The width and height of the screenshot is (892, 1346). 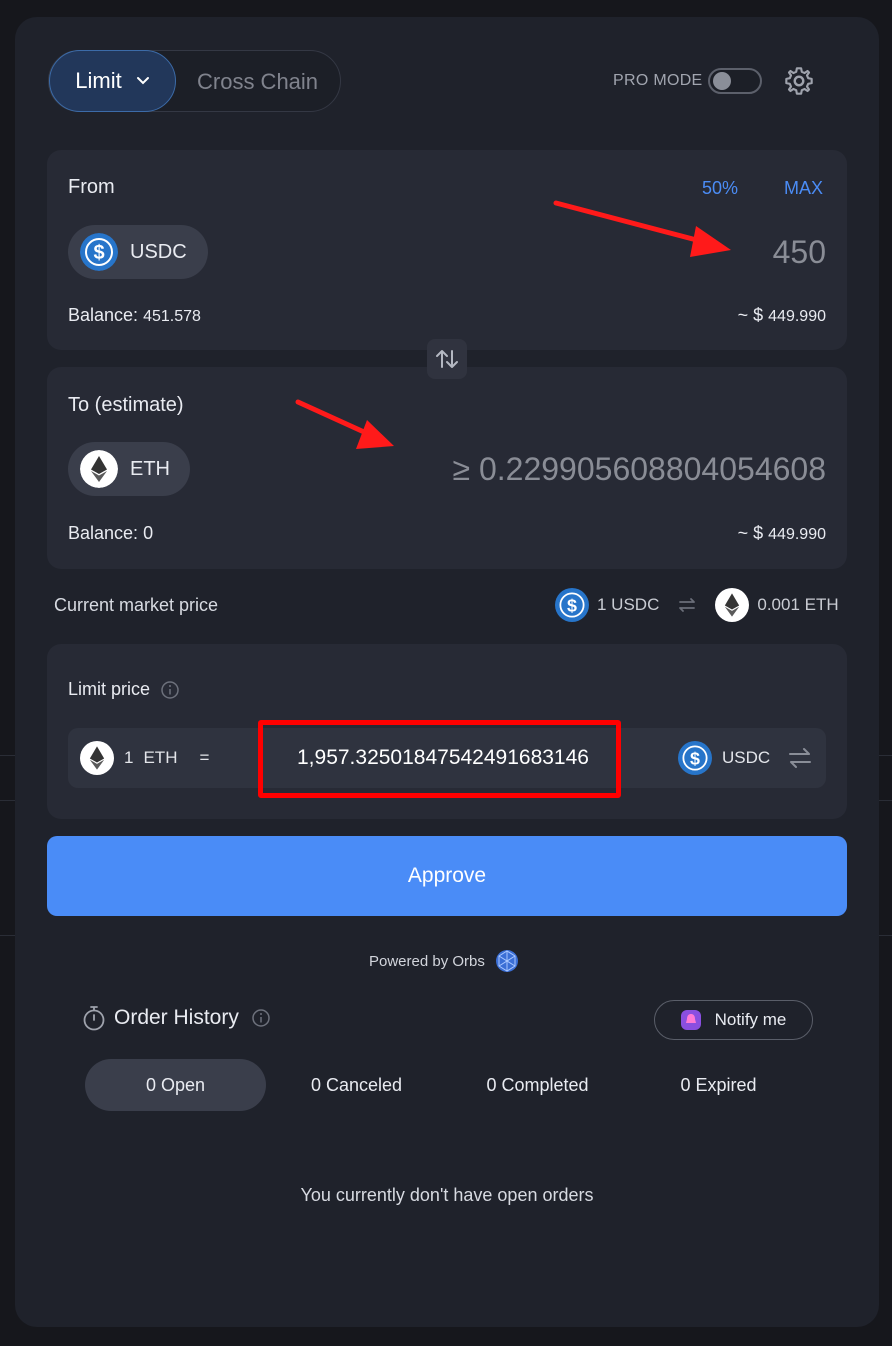 What do you see at coordinates (344, 424) in the screenshot?
I see `arrow-to-to-amount` at bounding box center [344, 424].